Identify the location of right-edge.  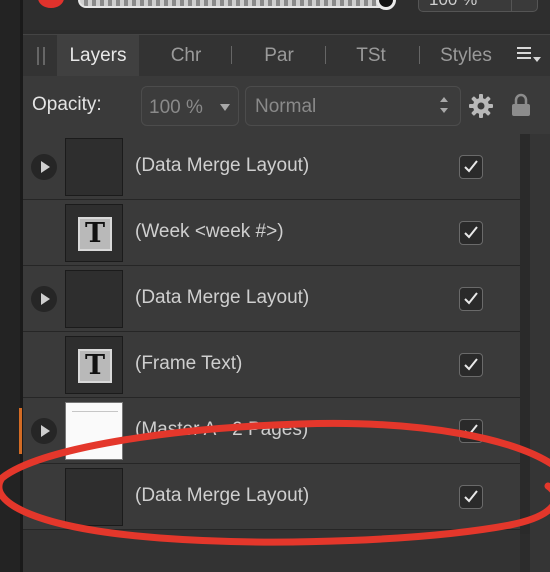
(540, 353).